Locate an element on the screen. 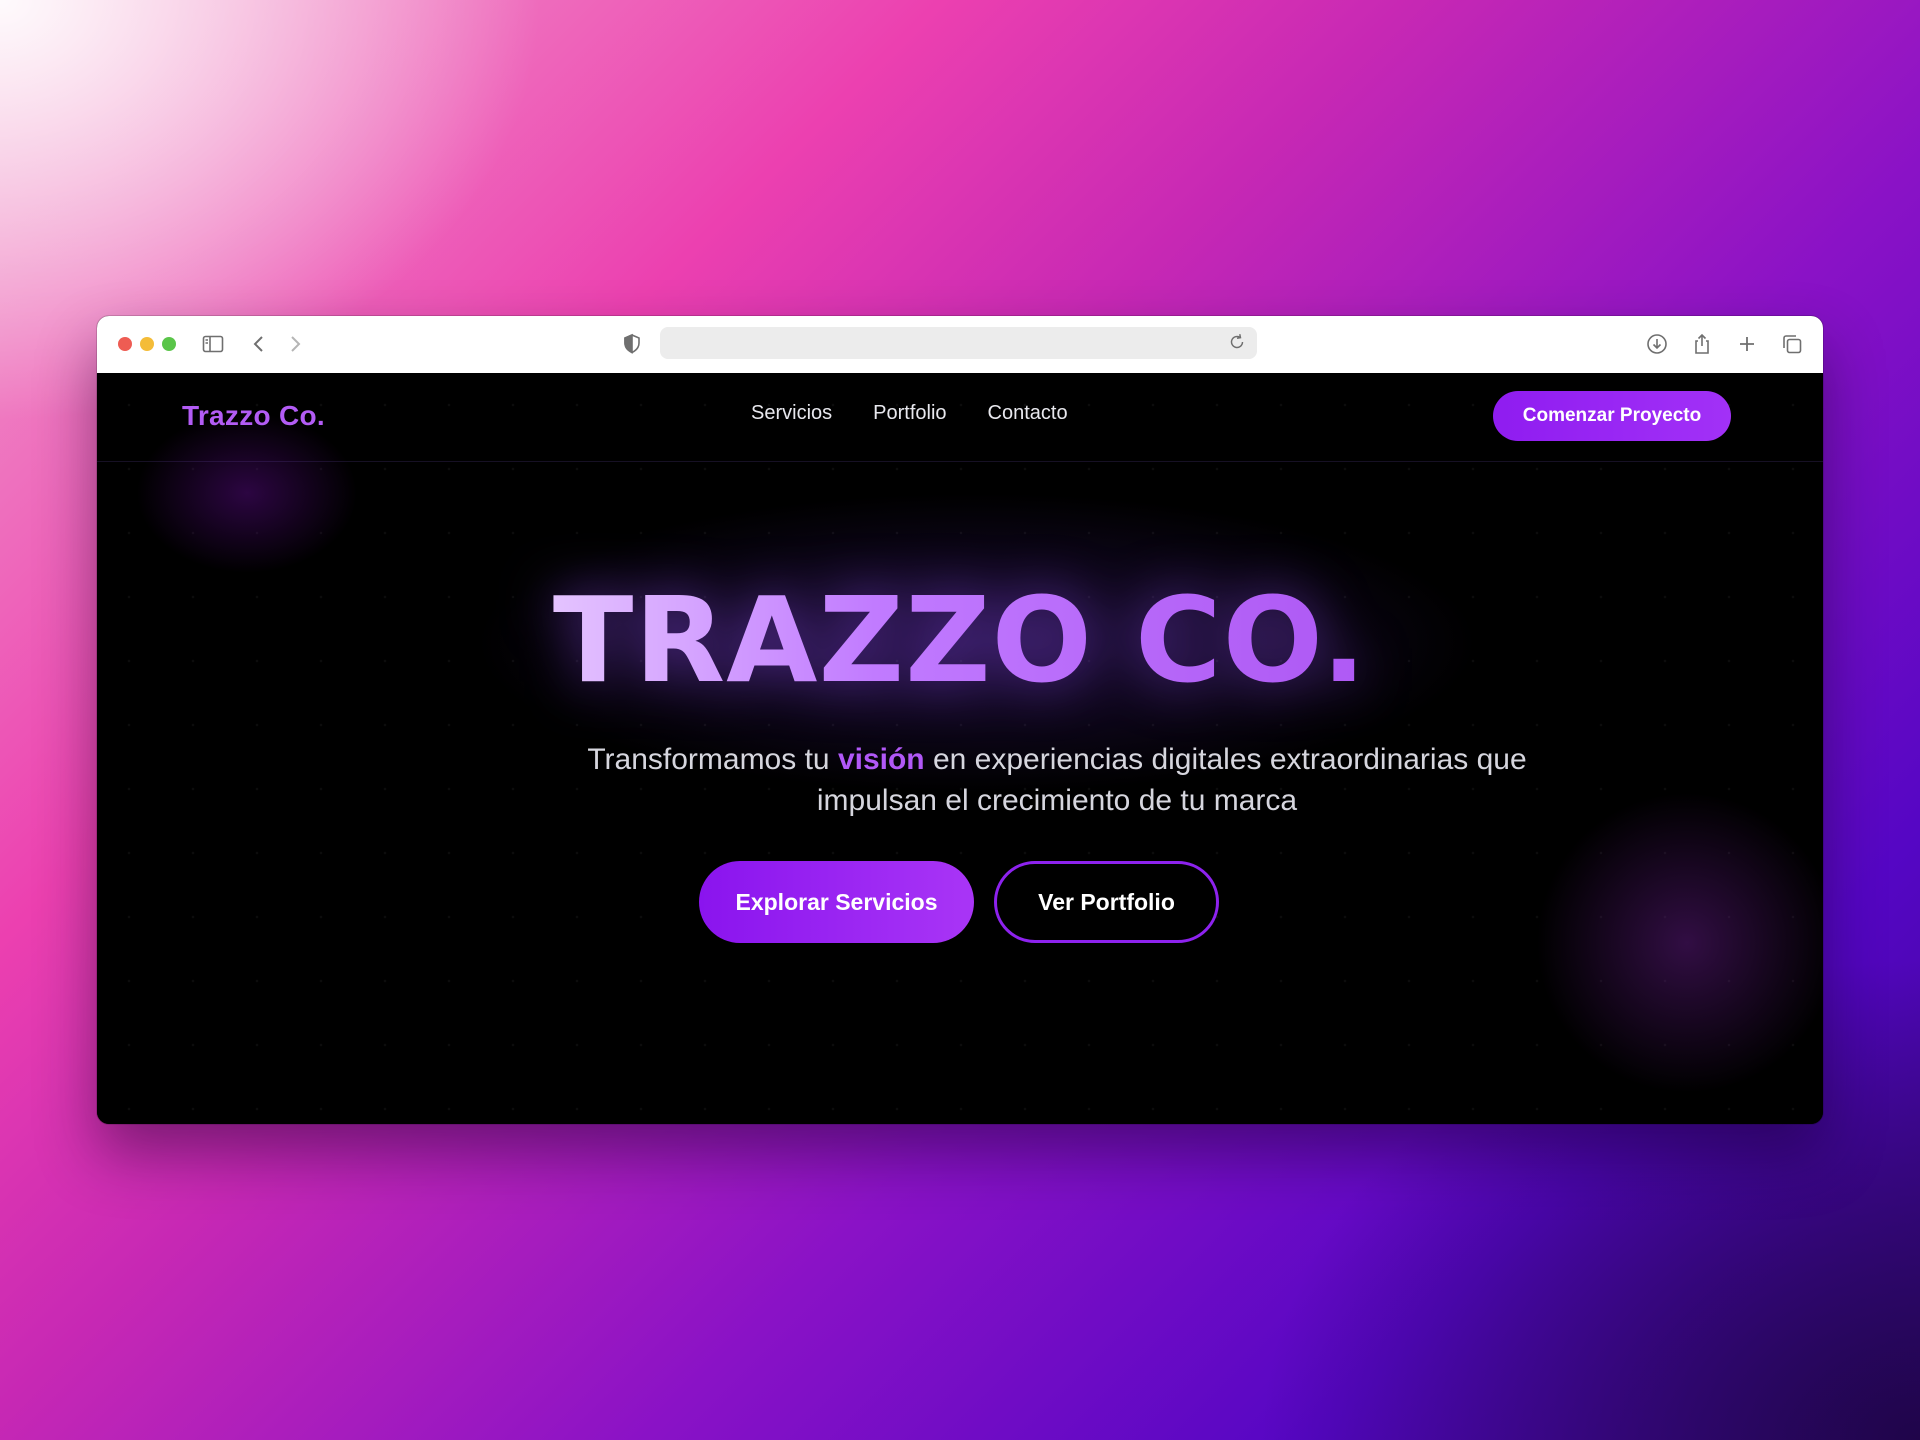  brand-logo: Trazzo Co. is located at coordinates (253, 416).